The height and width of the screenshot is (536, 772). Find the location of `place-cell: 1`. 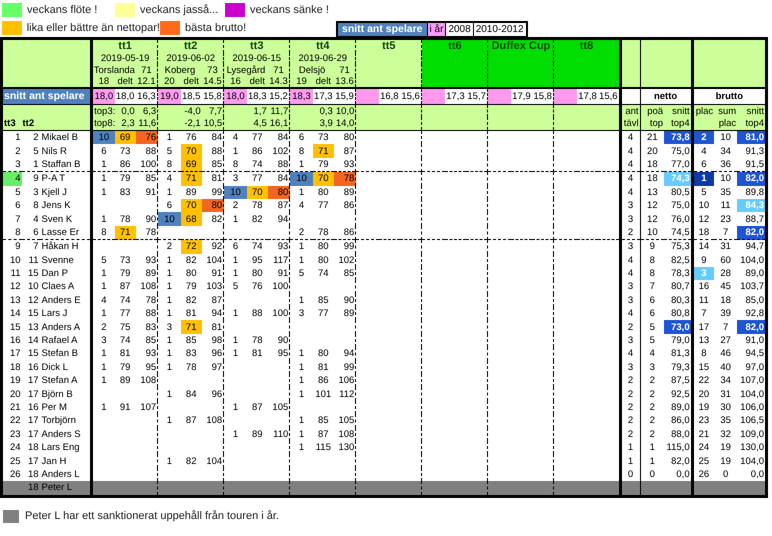

place-cell: 1 is located at coordinates (169, 137).